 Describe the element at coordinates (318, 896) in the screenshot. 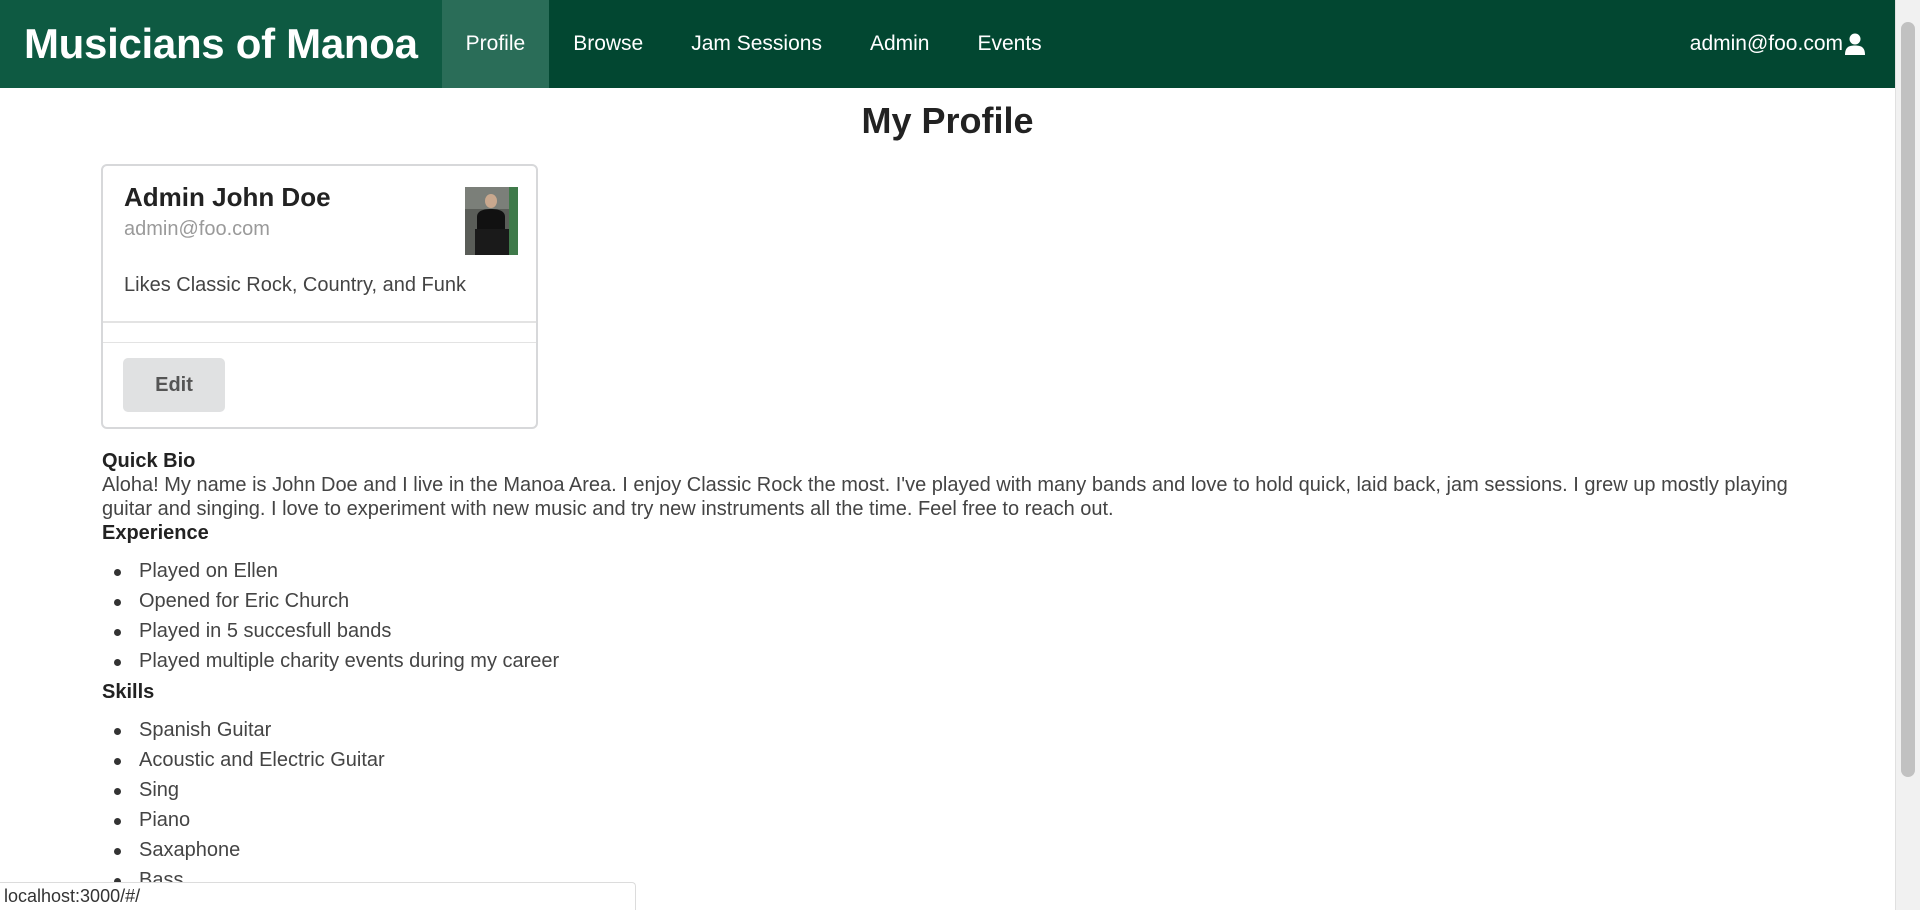

I see `status-bar-url: localhost:3000/#/` at that location.